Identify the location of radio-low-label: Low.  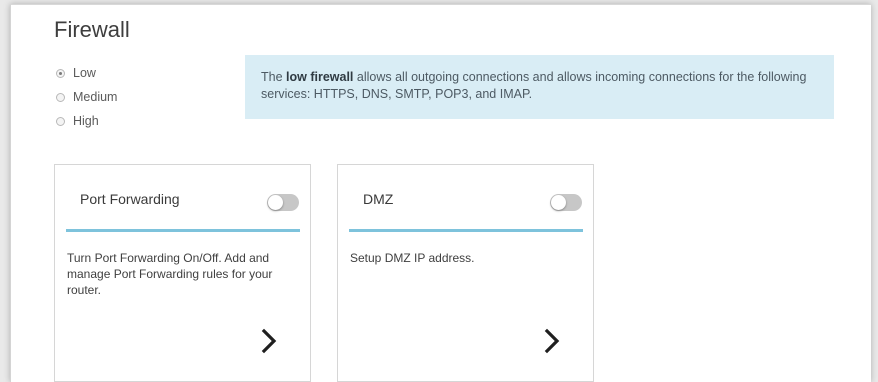
(84, 73).